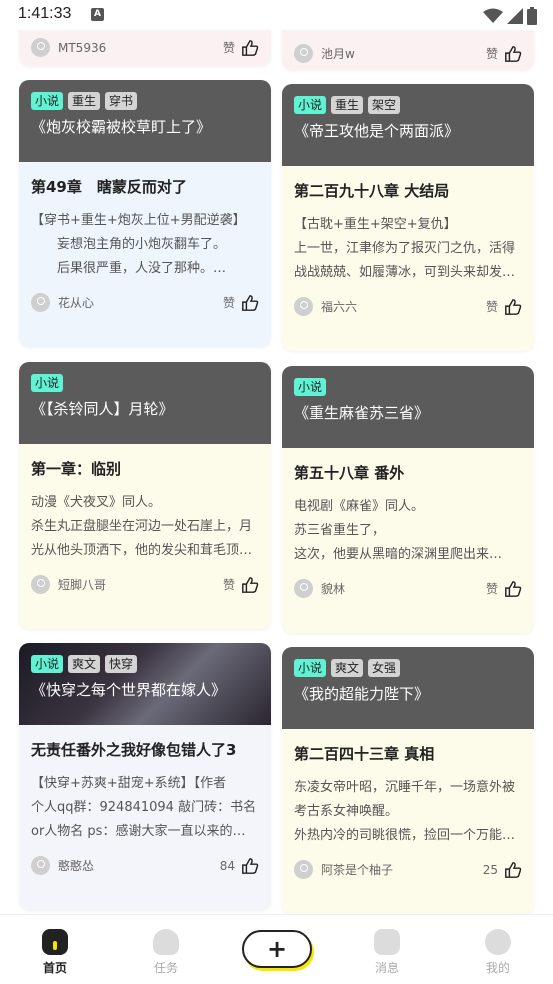 The image size is (553, 984). I want to click on tab-label: 消息, so click(386, 968).